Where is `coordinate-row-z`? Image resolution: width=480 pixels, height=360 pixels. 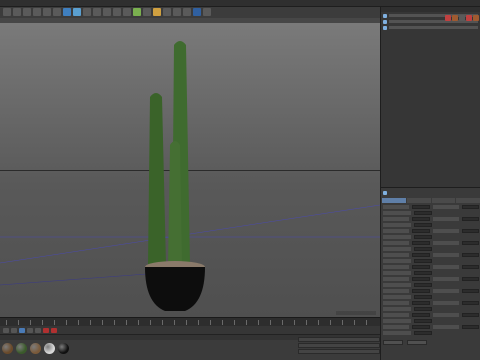 coordinate-row-z is located at coordinates (339, 351).